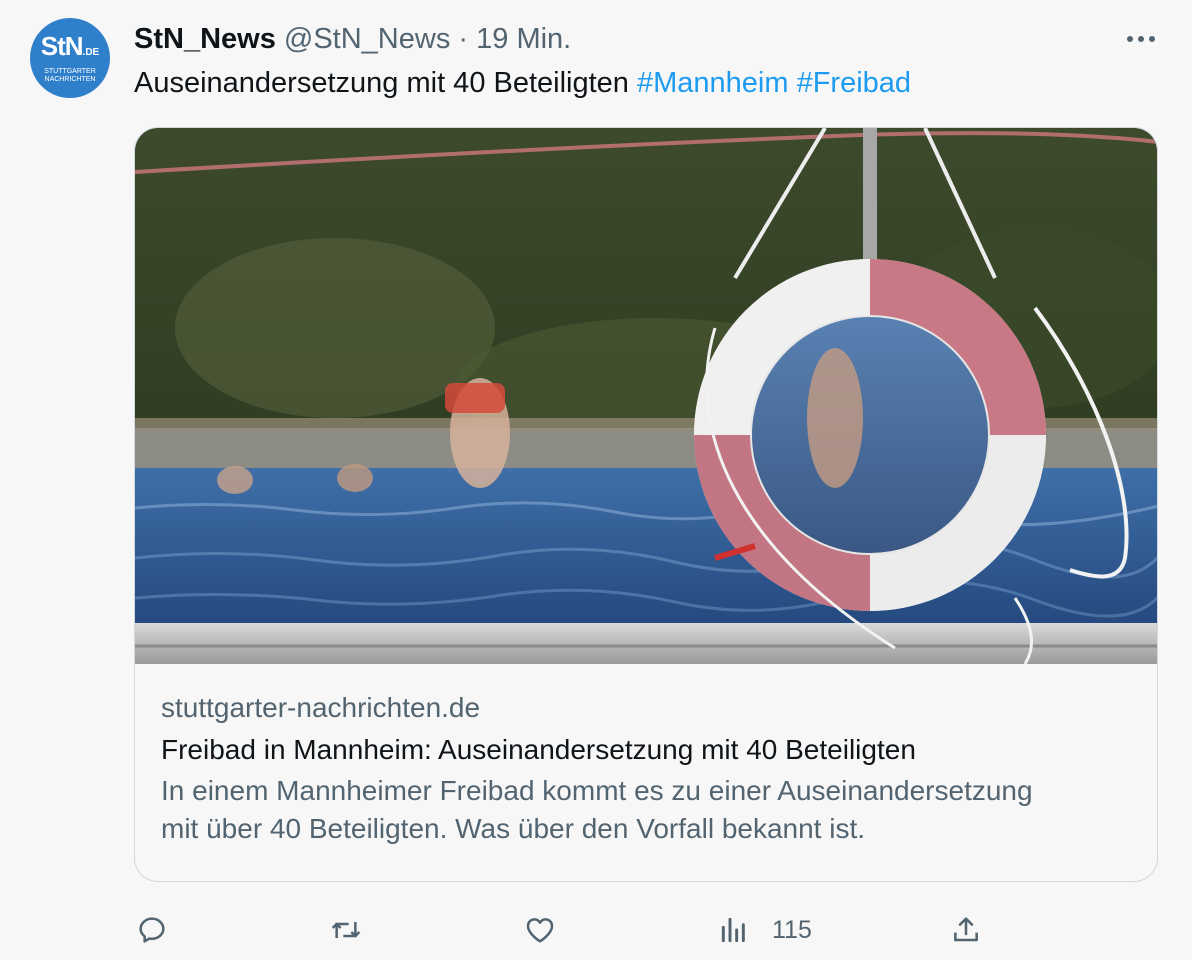 The width and height of the screenshot is (1192, 960). I want to click on more-icon, so click(1141, 39).